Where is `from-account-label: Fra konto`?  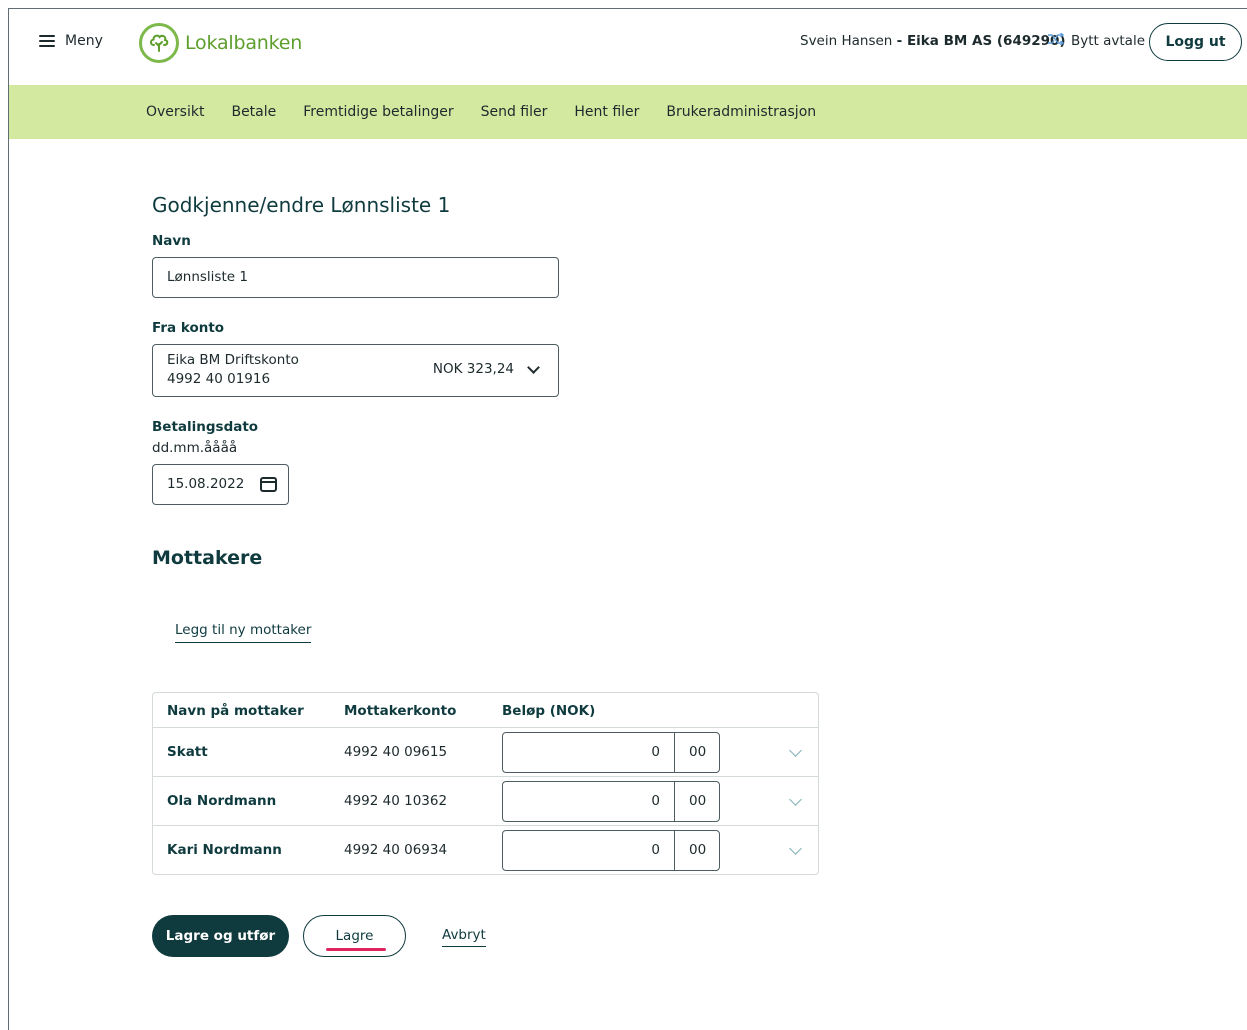
from-account-label: Fra konto is located at coordinates (188, 328).